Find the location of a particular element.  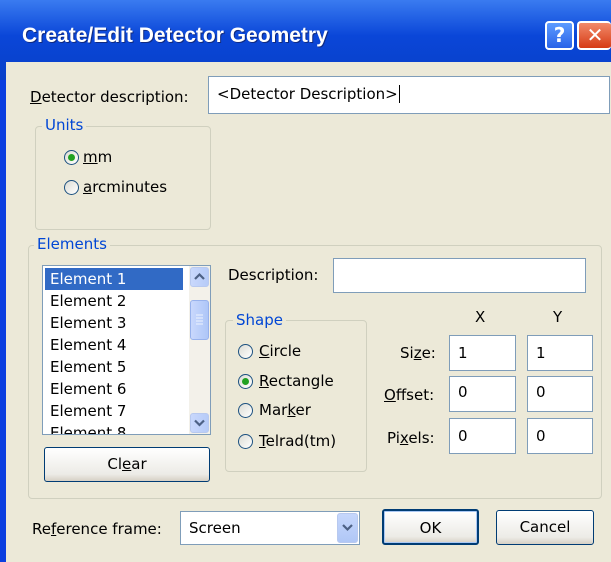

help-button: ? is located at coordinates (559, 35).